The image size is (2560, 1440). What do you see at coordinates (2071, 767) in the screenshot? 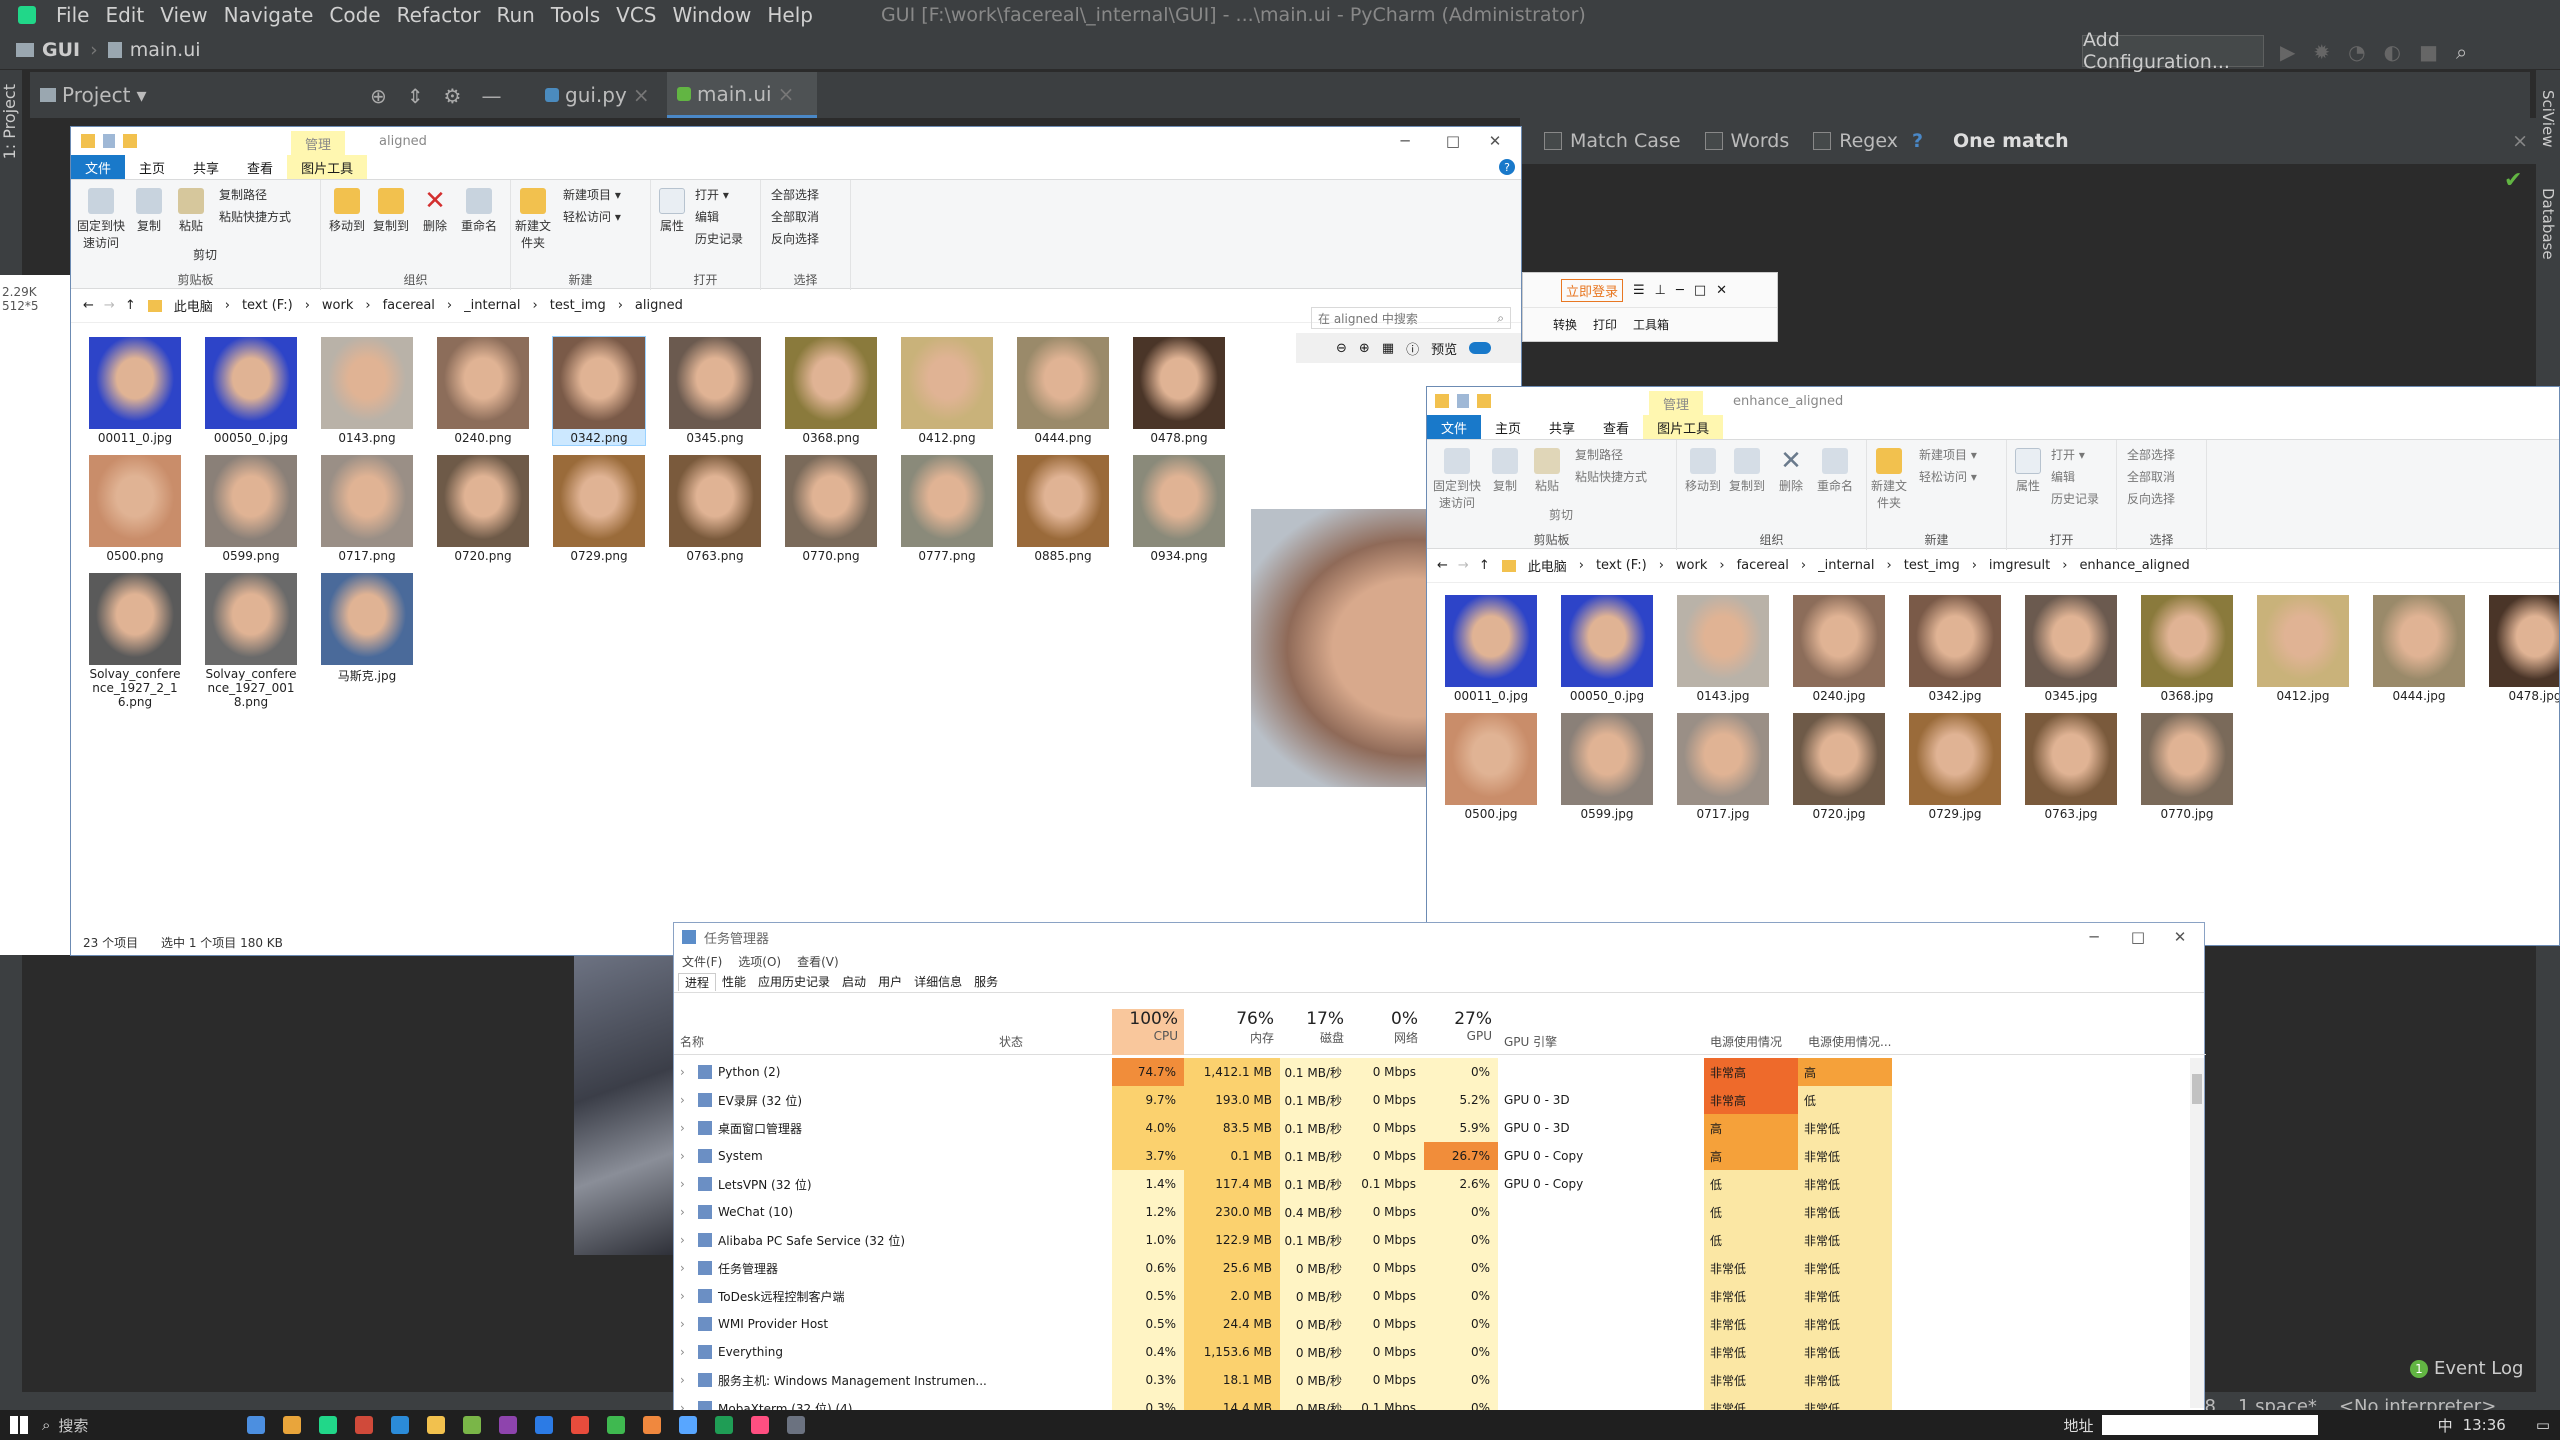
I see `file-thumbnail: 0763.jpg` at bounding box center [2071, 767].